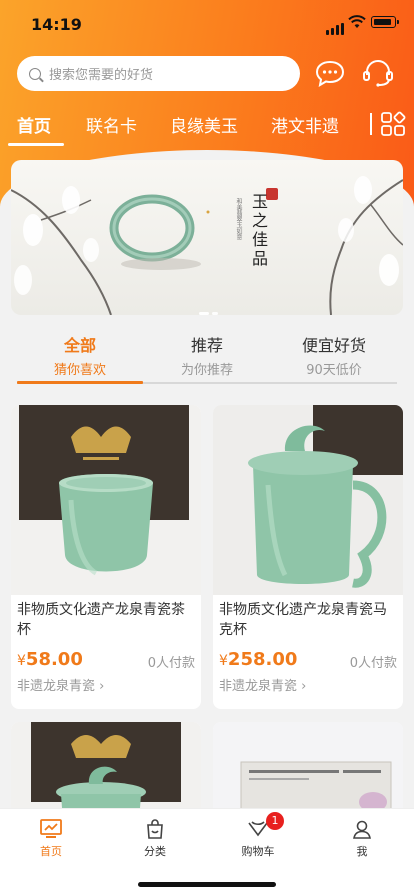  Describe the element at coordinates (275, 821) in the screenshot. I see `cart-badge: 1` at that location.